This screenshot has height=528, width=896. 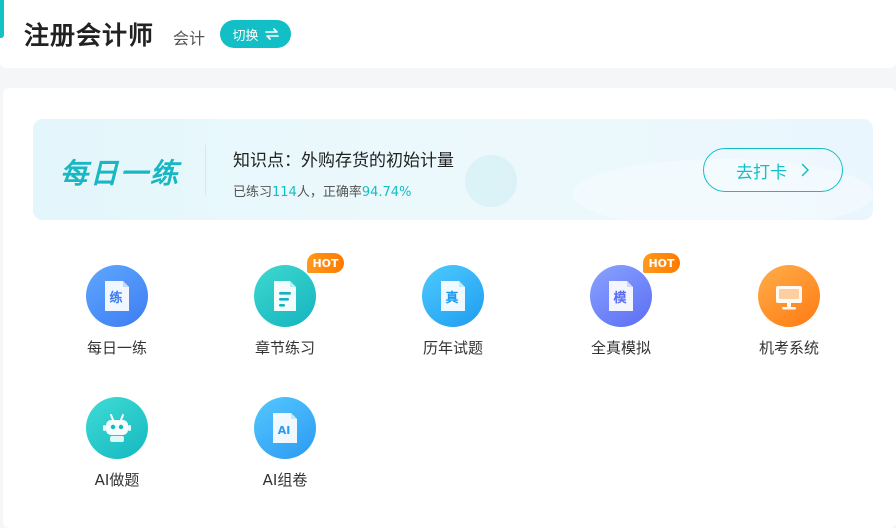 I want to click on banner-divider, so click(x=205, y=170).